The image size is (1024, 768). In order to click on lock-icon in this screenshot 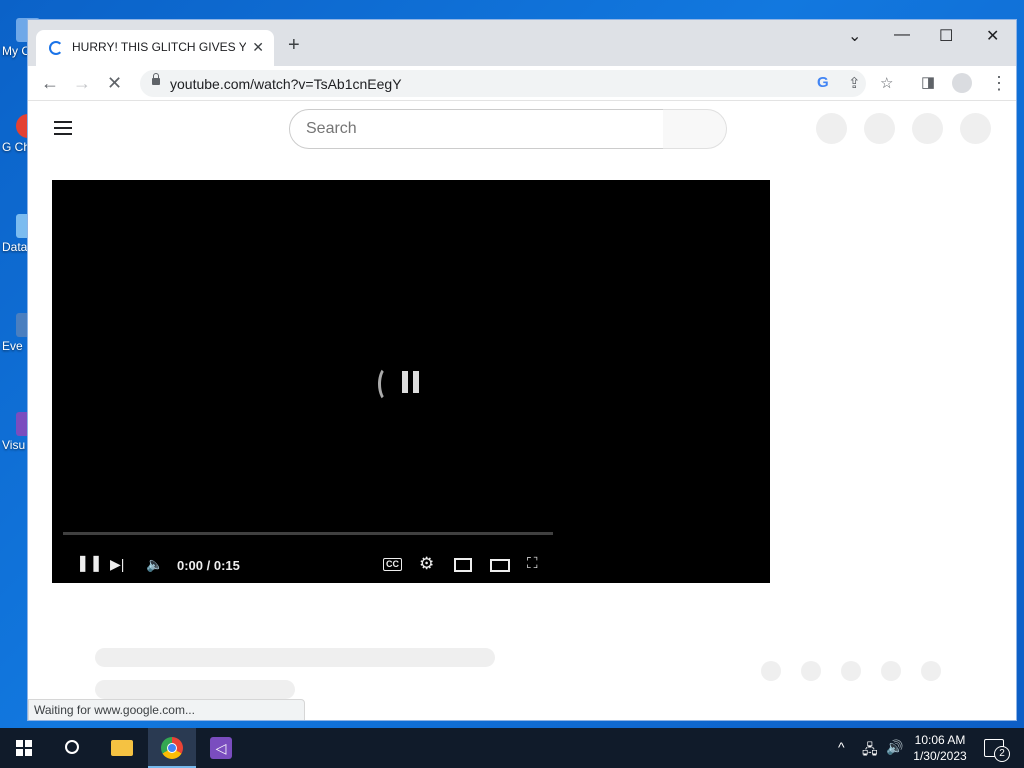, I will do `click(156, 79)`.